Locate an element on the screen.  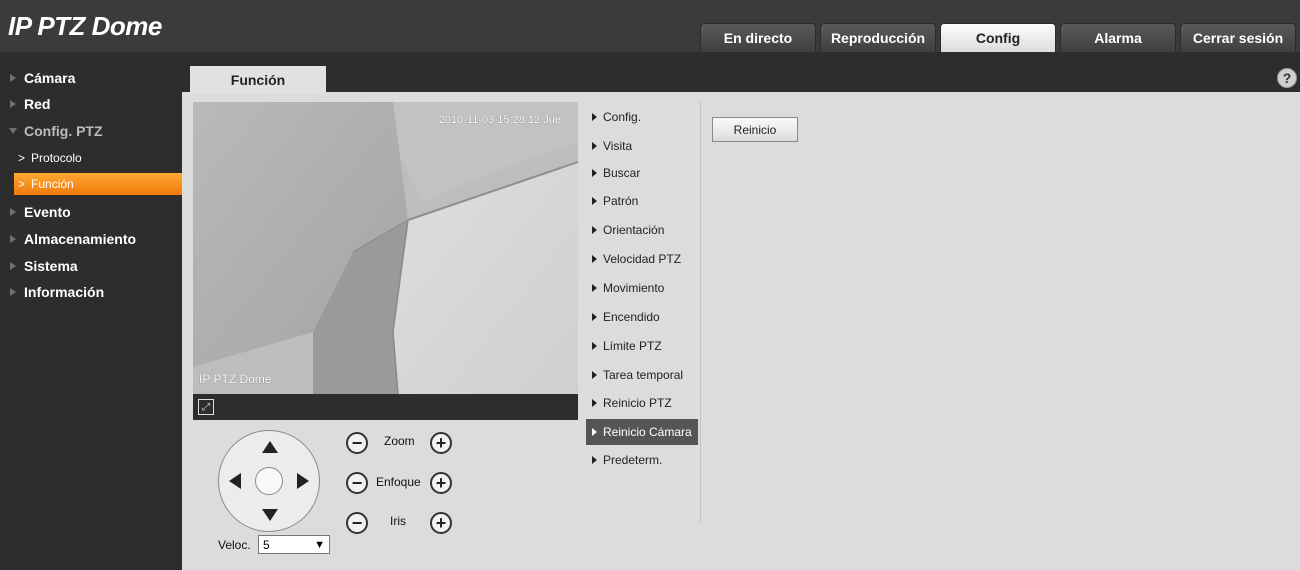
function-menu-label: Predeterm. is located at coordinates (633, 460).